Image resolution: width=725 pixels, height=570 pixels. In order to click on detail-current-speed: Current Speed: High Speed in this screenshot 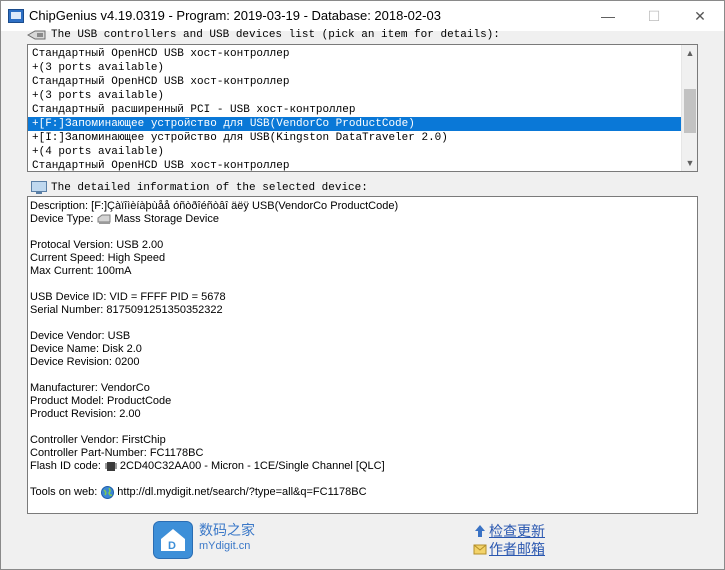, I will do `click(98, 258)`.